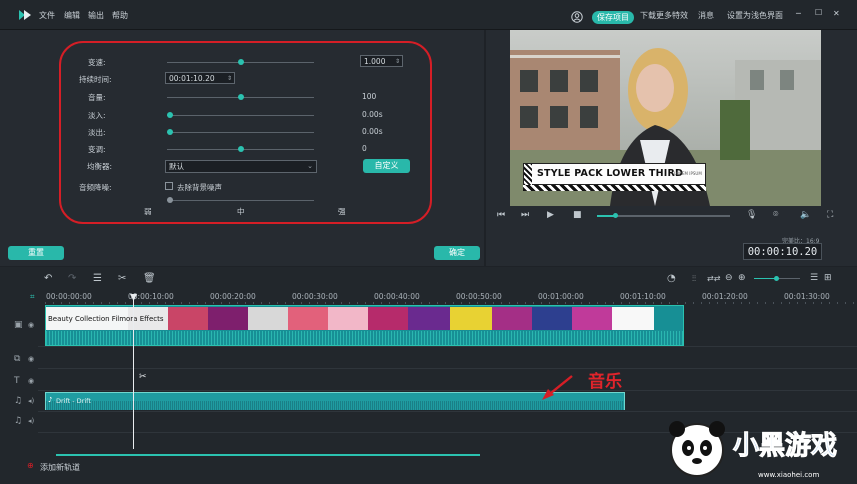 The width and height of the screenshot is (857, 484). Describe the element at coordinates (729, 278) in the screenshot. I see `zoom-out-icon: ⊖` at that location.